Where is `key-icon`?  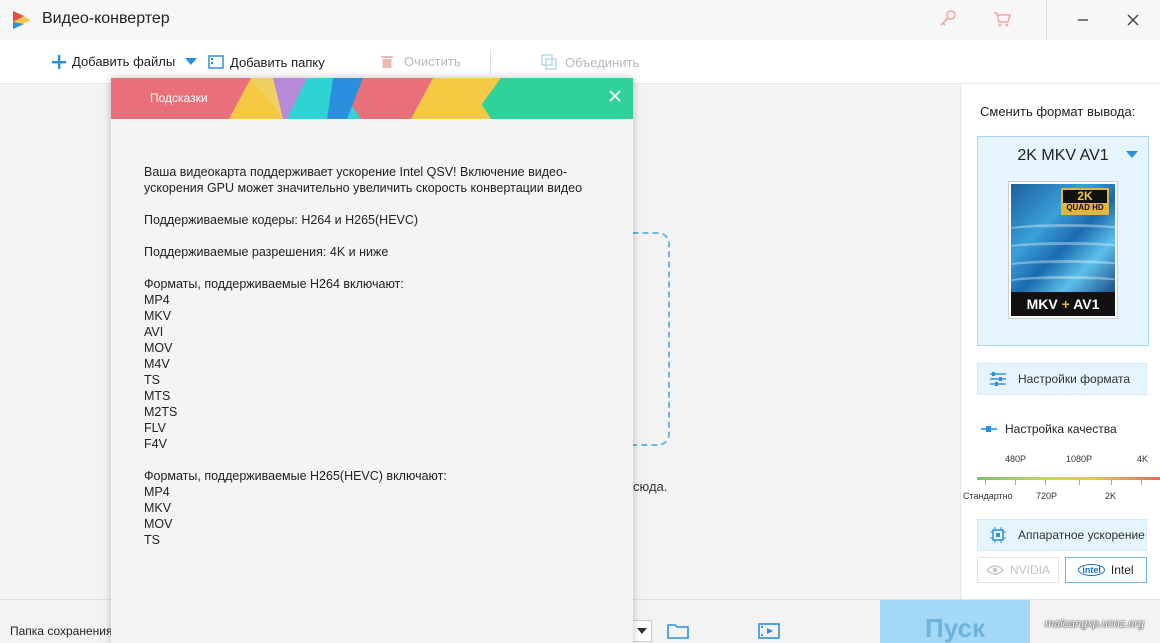 key-icon is located at coordinates (948, 19).